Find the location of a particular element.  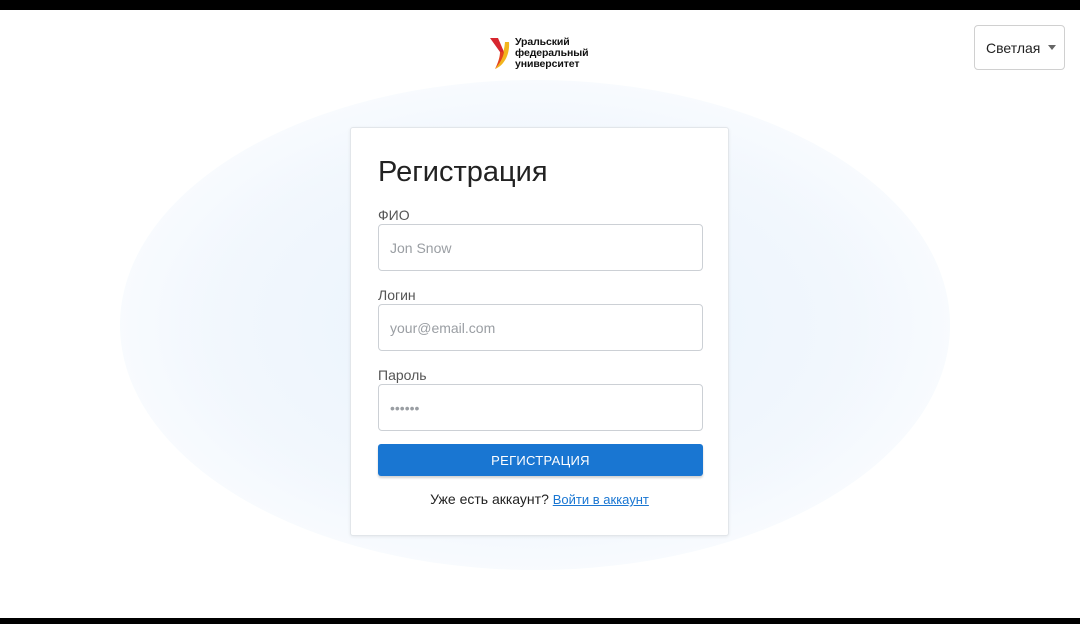

logo-line-3: университет is located at coordinates (547, 64).